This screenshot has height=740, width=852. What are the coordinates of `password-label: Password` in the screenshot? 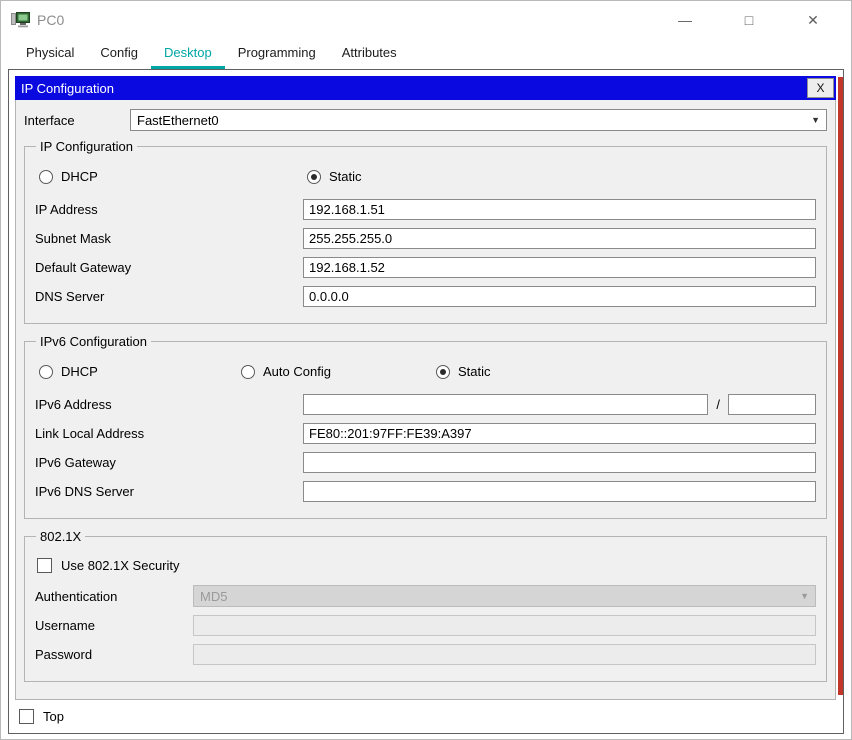 It's located at (64, 654).